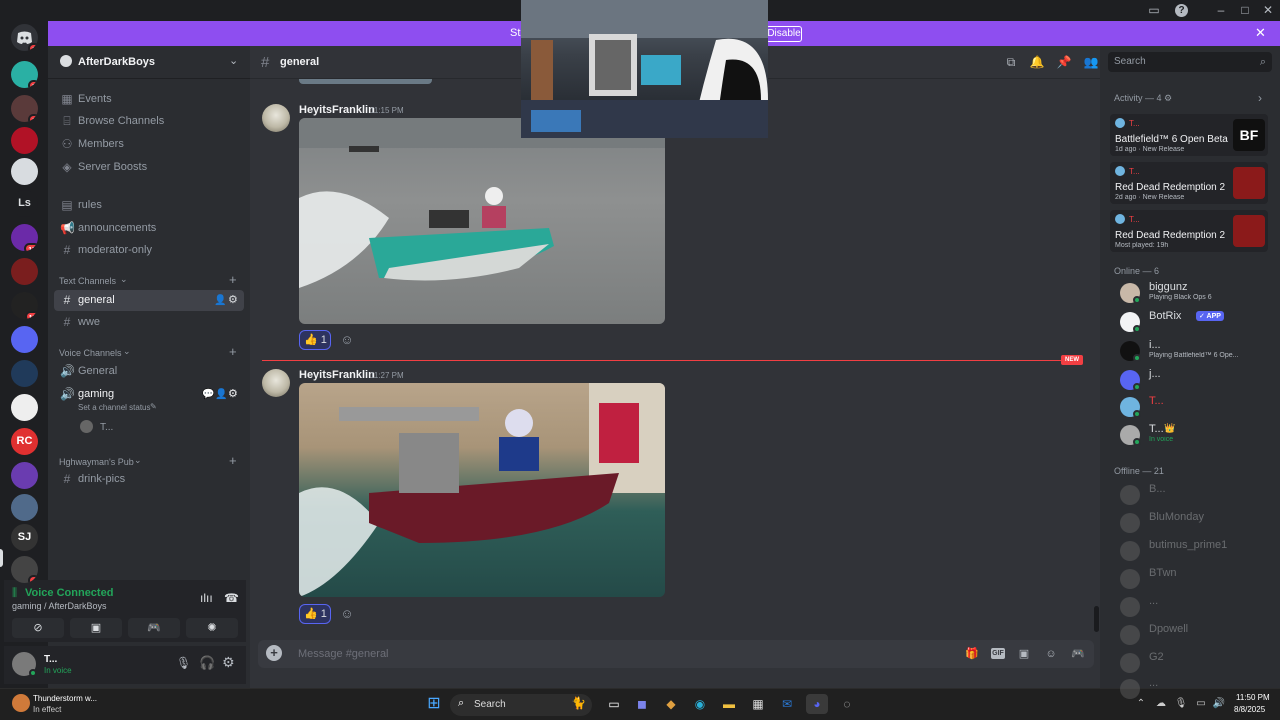 The height and width of the screenshot is (720, 1280). I want to click on member-list-icon: 👥, so click(1091, 63).